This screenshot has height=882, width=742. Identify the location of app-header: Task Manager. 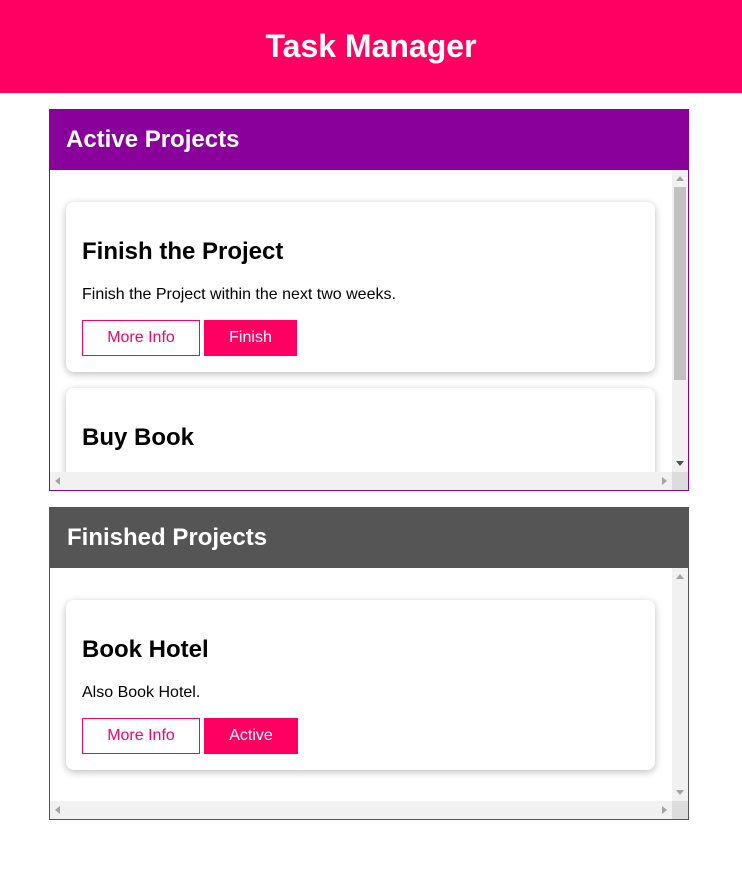
(371, 46).